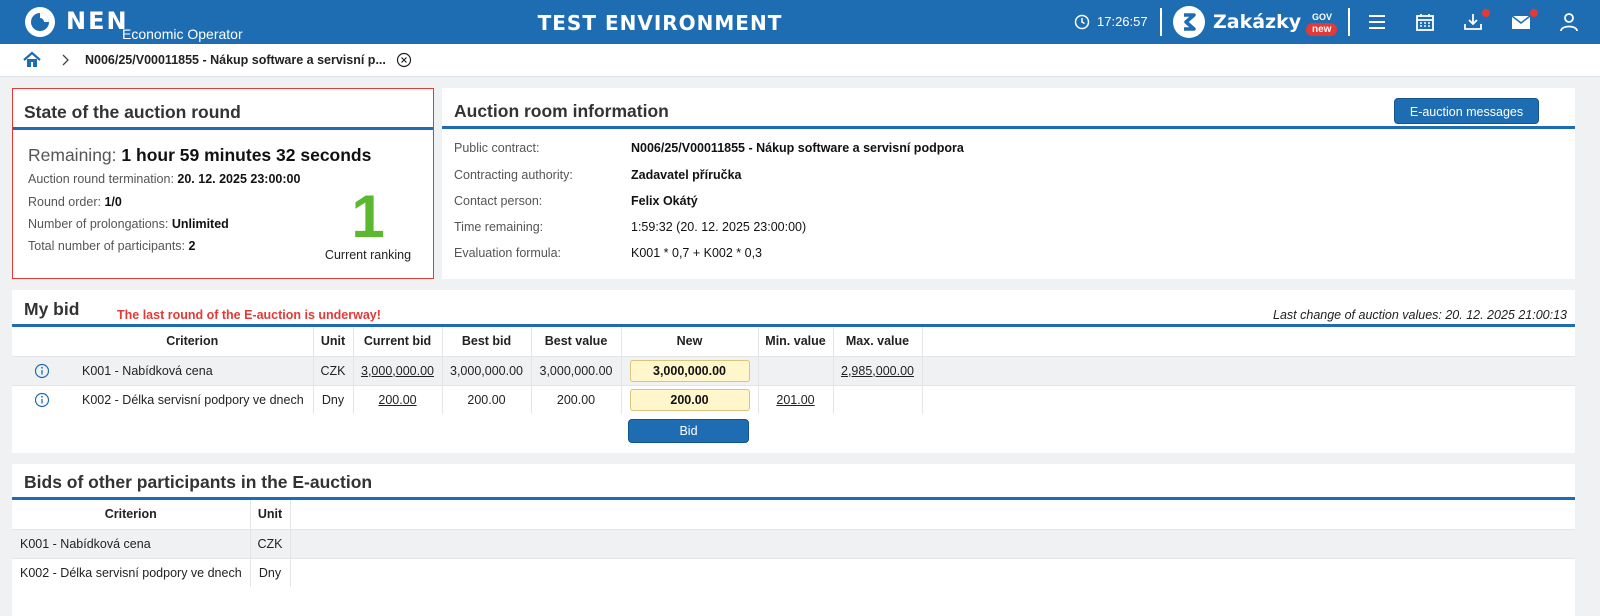  I want to click on panel-title: My bid, so click(52, 309).